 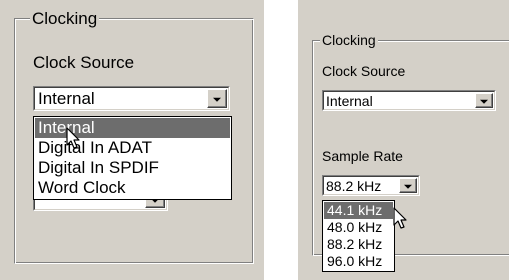 I want to click on sample-rate-dropdown-button, so click(x=408, y=185).